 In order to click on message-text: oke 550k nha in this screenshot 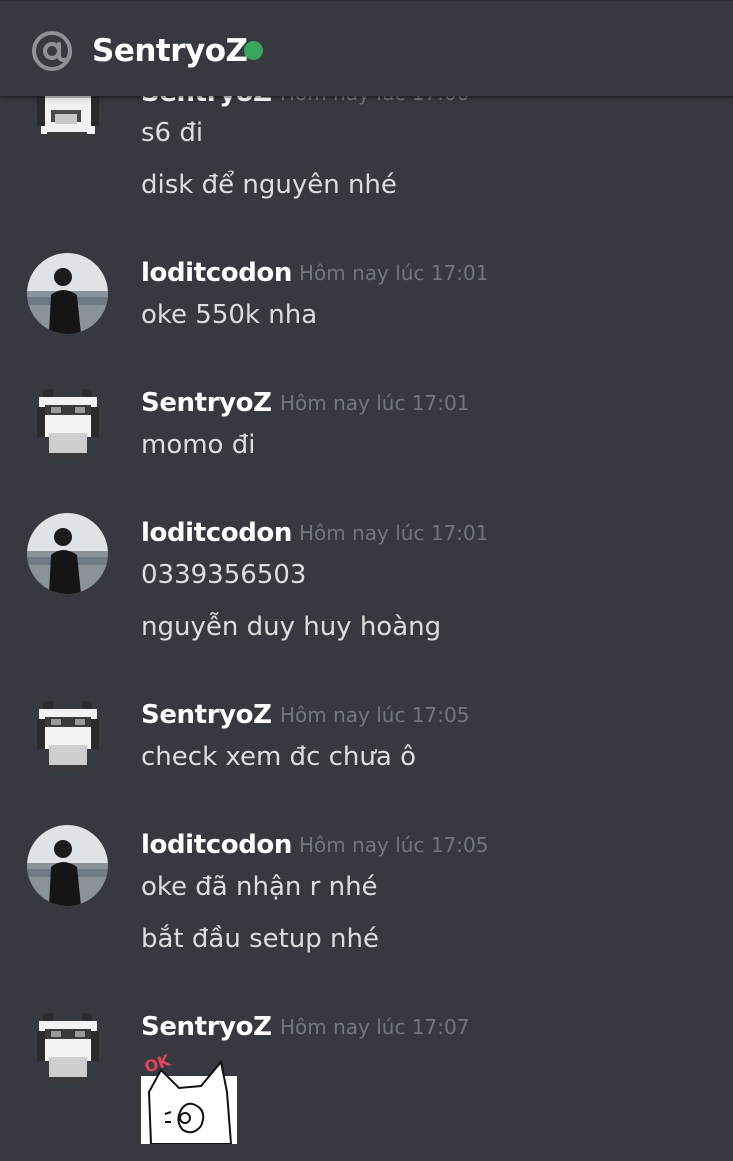, I will do `click(229, 315)`.